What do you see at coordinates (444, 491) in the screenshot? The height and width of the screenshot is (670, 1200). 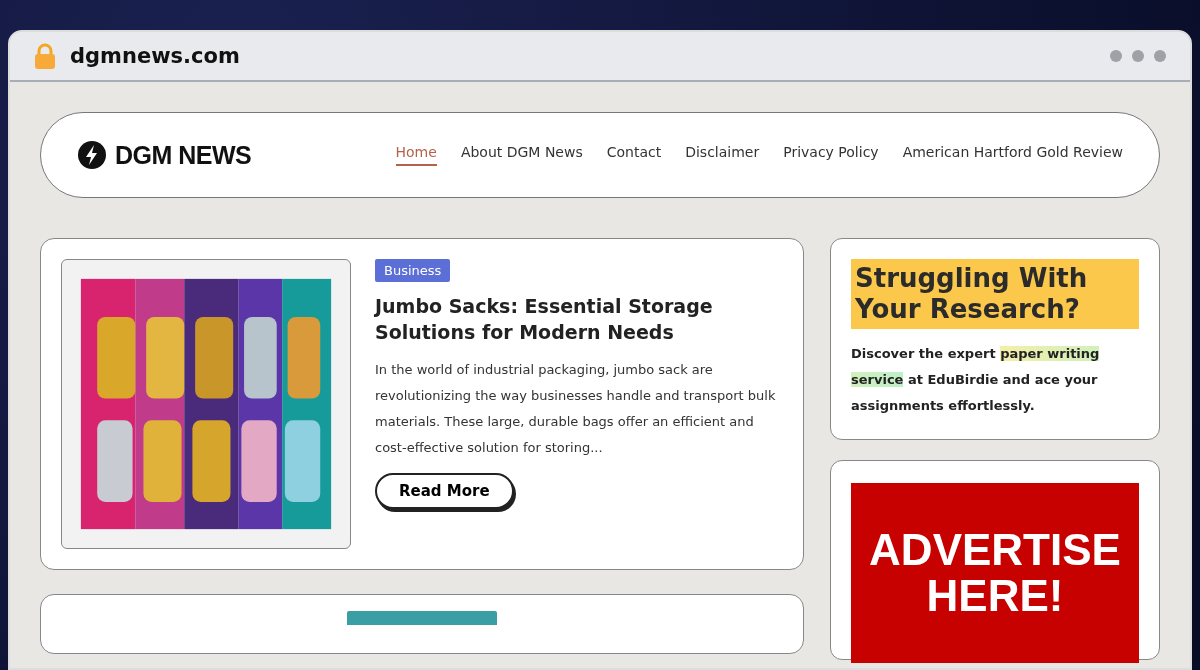 I see `read-more-button: Read More` at bounding box center [444, 491].